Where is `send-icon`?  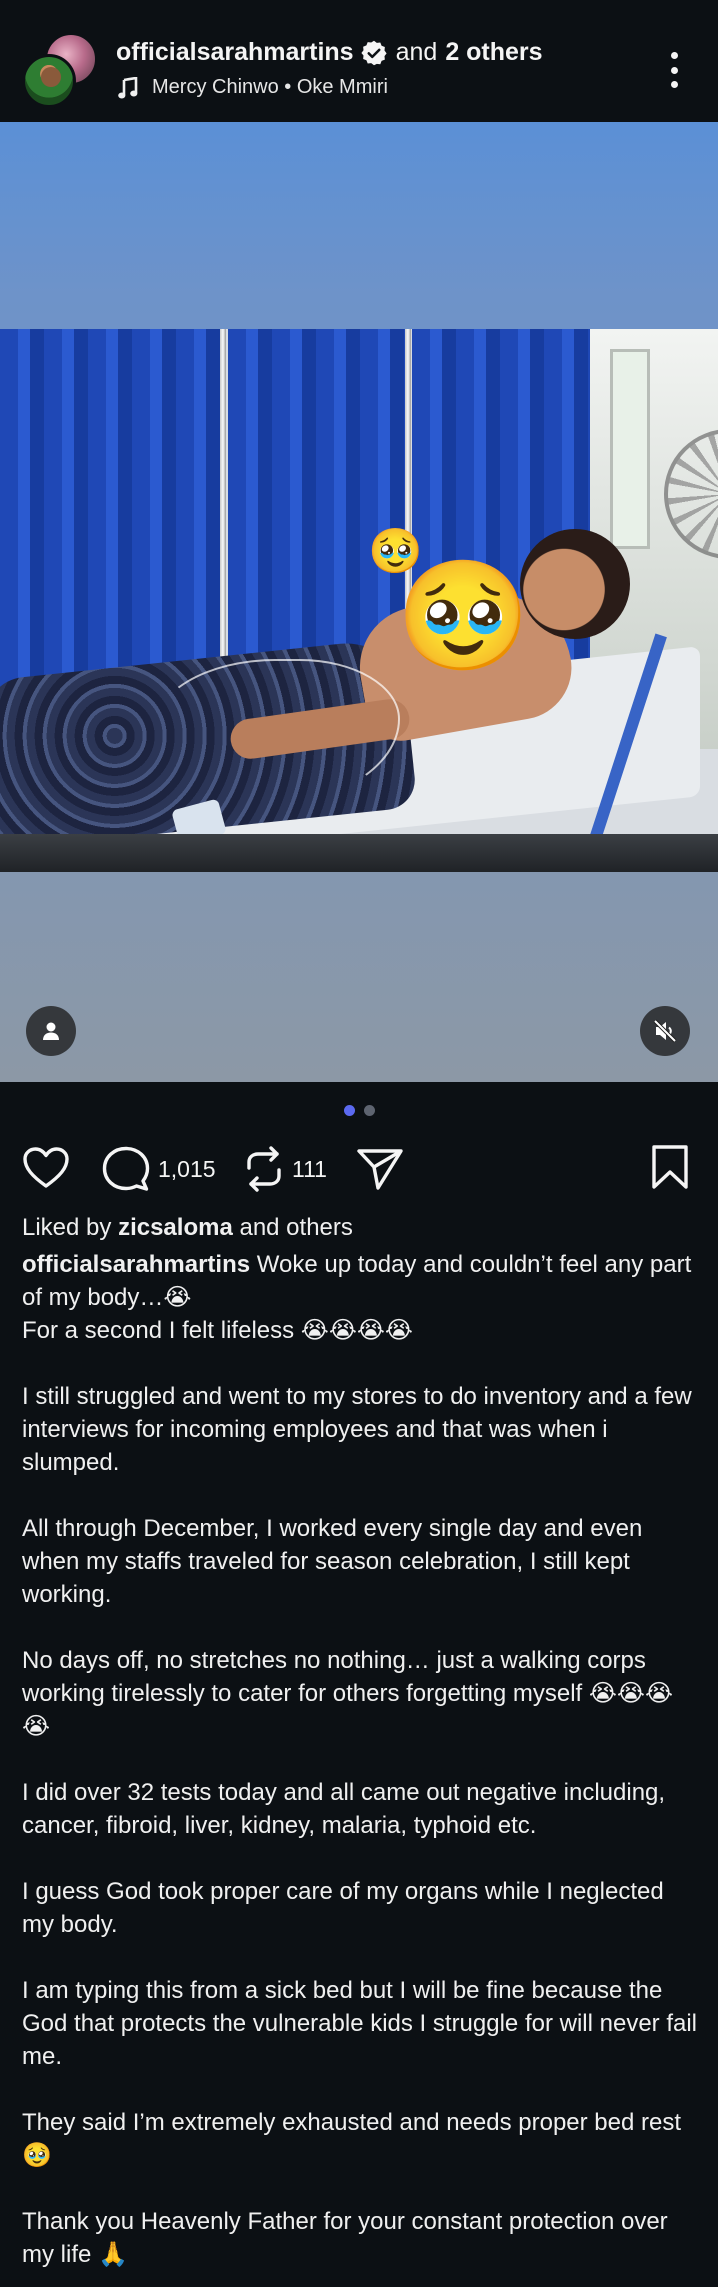
send-icon is located at coordinates (380, 1169).